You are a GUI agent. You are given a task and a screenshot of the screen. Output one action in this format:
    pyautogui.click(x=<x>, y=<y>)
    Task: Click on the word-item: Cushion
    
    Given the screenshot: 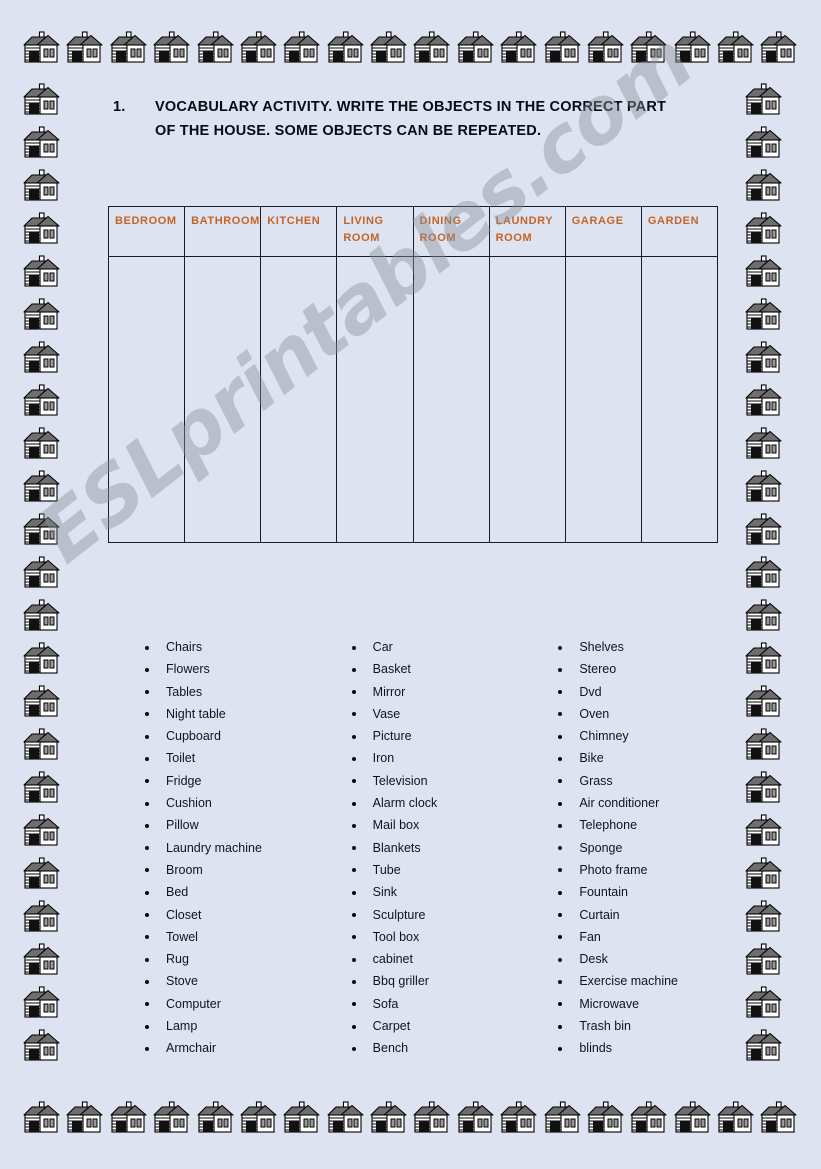 What is the action you would take?
    pyautogui.click(x=243, y=803)
    